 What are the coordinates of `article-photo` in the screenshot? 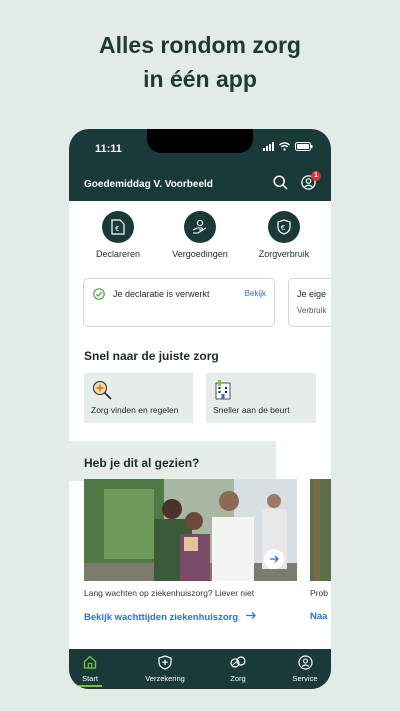 It's located at (190, 530).